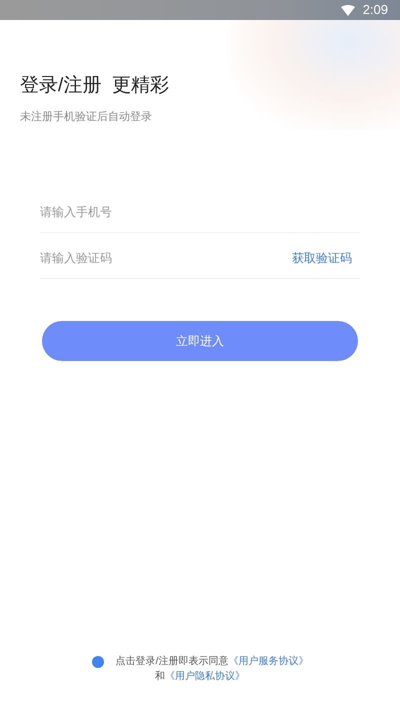 Image resolution: width=400 pixels, height=710 pixels. What do you see at coordinates (200, 258) in the screenshot?
I see `code-field: 请输入验证码 获取验证码` at bounding box center [200, 258].